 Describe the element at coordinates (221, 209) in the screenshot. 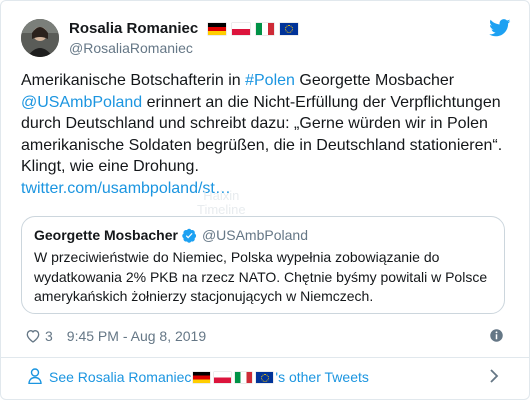

I see `watermark-line-2: Timeline` at that location.